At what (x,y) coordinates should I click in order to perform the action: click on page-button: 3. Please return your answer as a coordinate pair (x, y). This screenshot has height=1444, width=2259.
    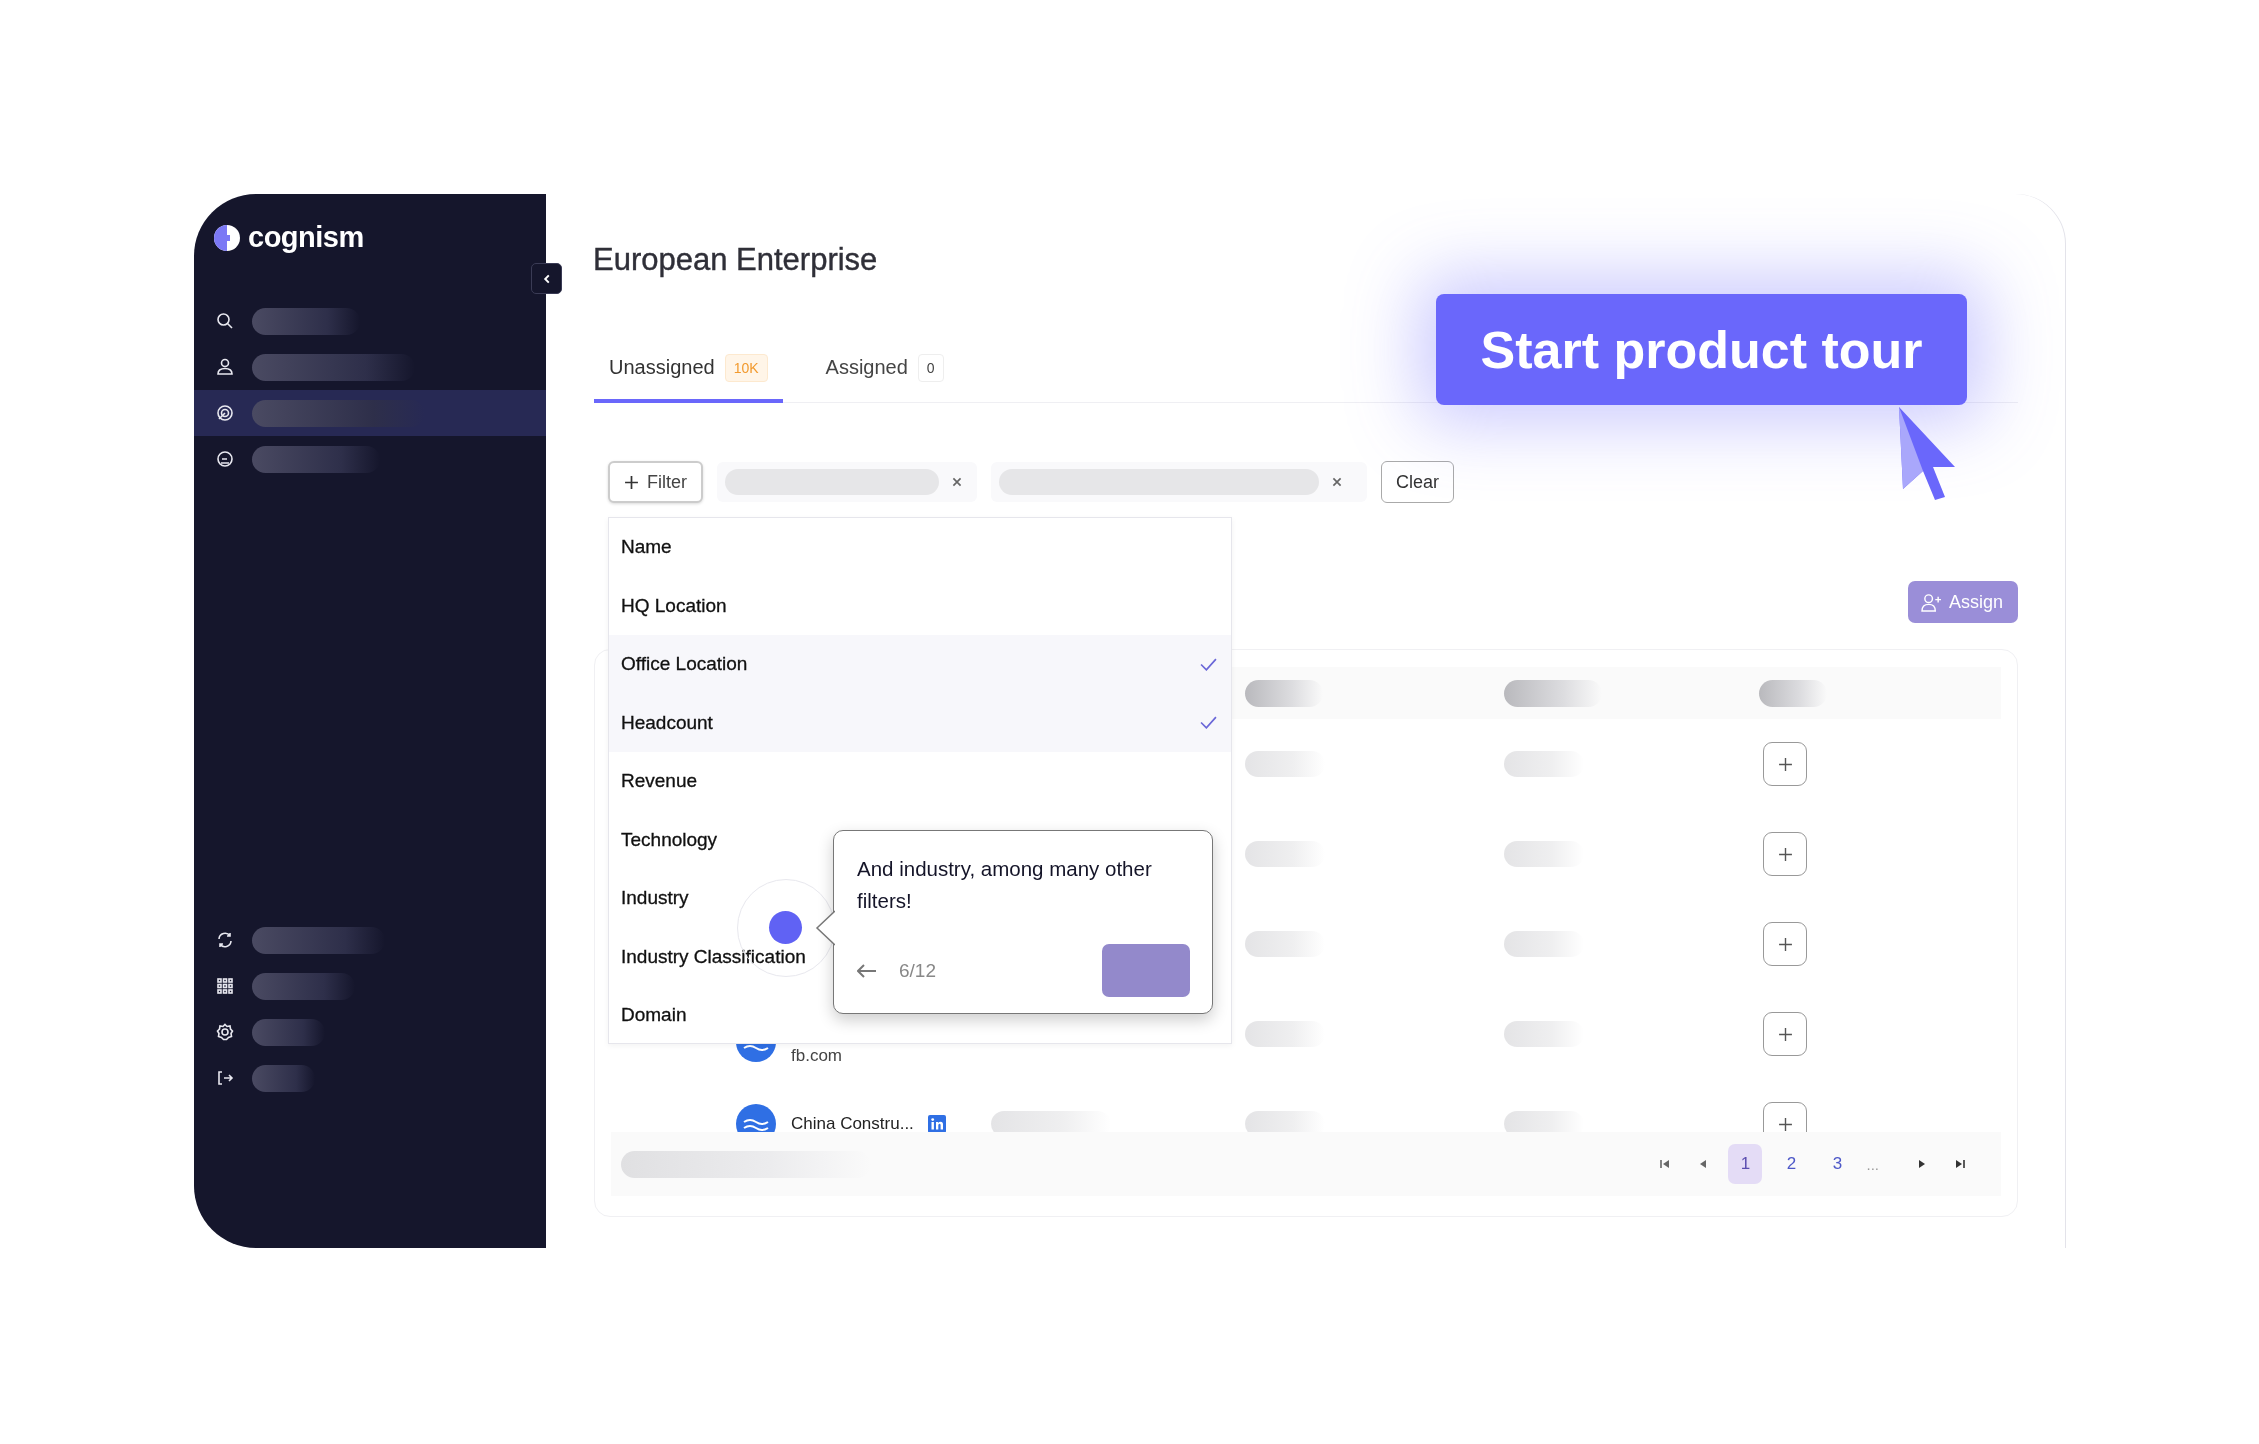
    Looking at the image, I should click on (1837, 1164).